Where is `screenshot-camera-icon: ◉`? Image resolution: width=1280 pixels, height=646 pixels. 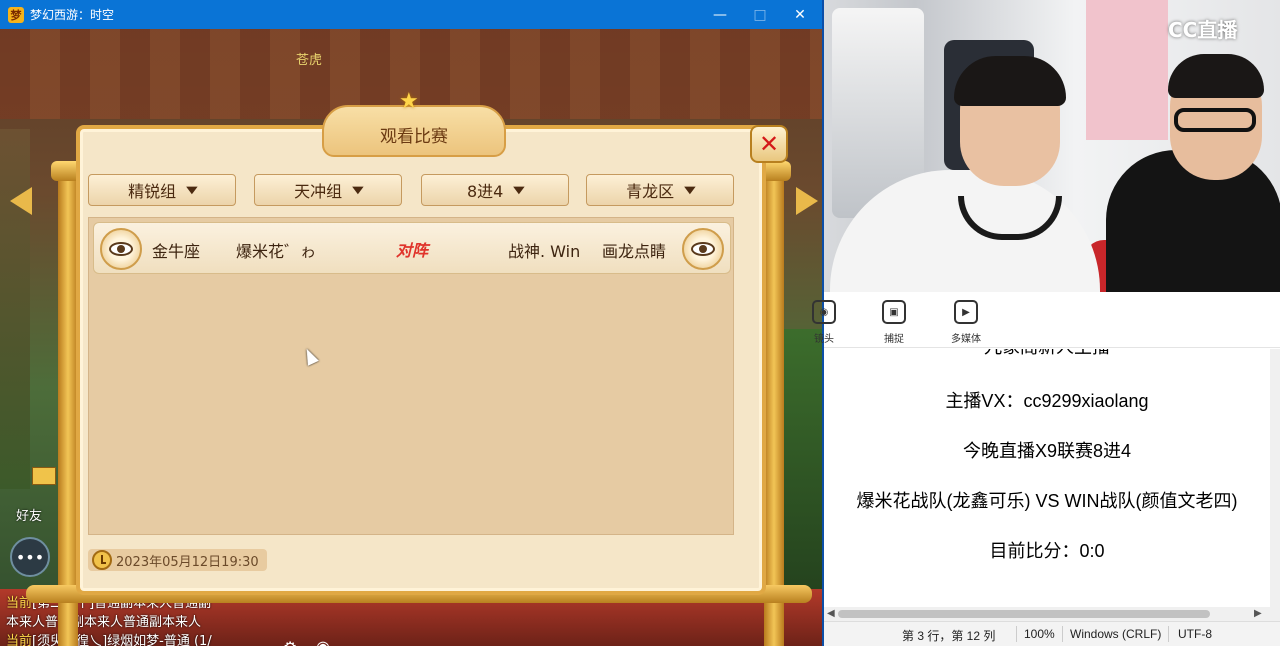 screenshot-camera-icon: ◉ is located at coordinates (329, 641).